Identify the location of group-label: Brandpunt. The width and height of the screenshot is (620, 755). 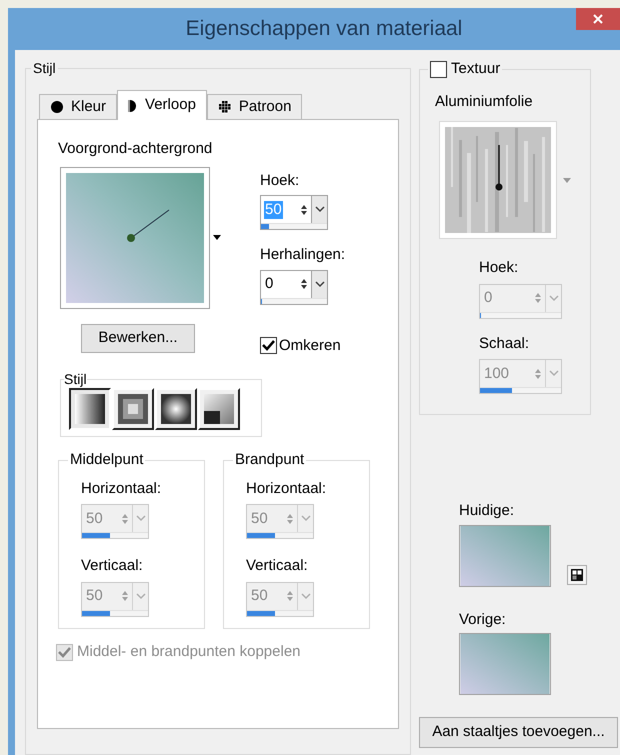
(270, 460).